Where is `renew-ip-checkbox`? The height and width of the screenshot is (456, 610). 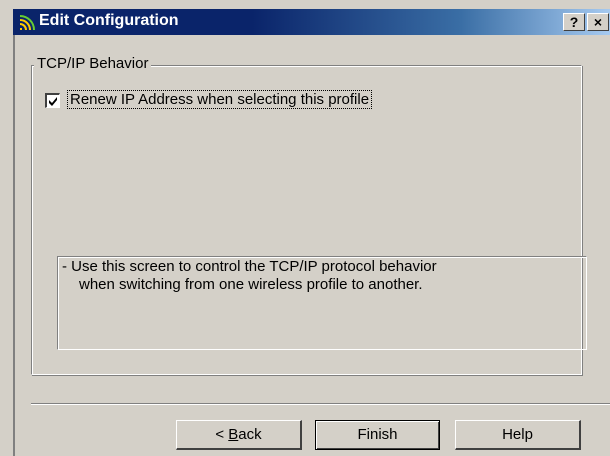 renew-ip-checkbox is located at coordinates (52, 100).